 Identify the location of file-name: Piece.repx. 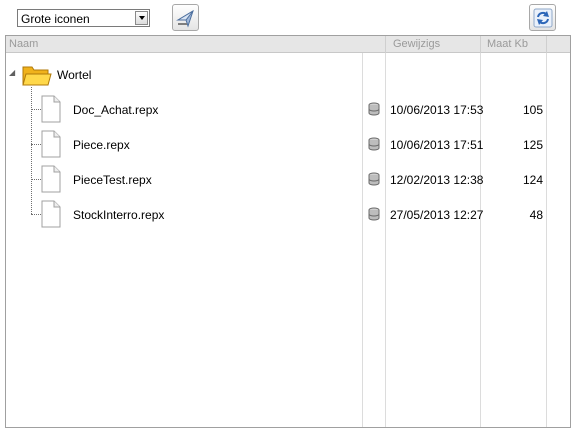
(101, 145).